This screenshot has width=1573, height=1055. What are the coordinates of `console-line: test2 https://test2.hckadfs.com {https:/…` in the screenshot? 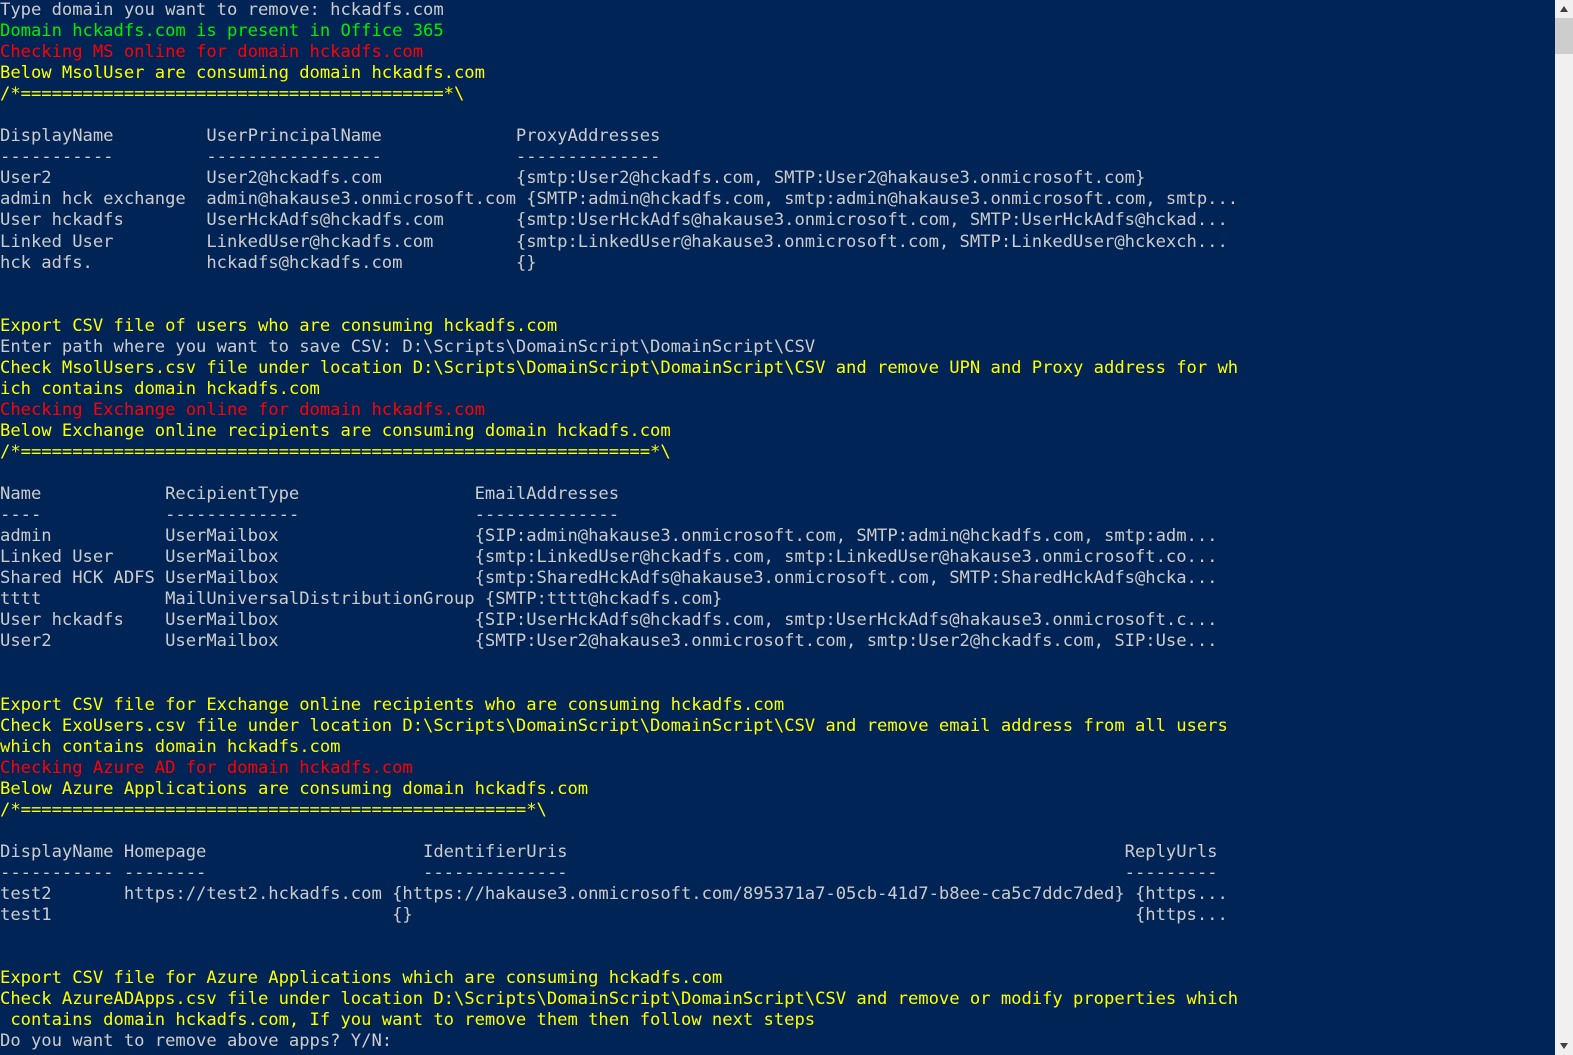 It's located at (614, 893).